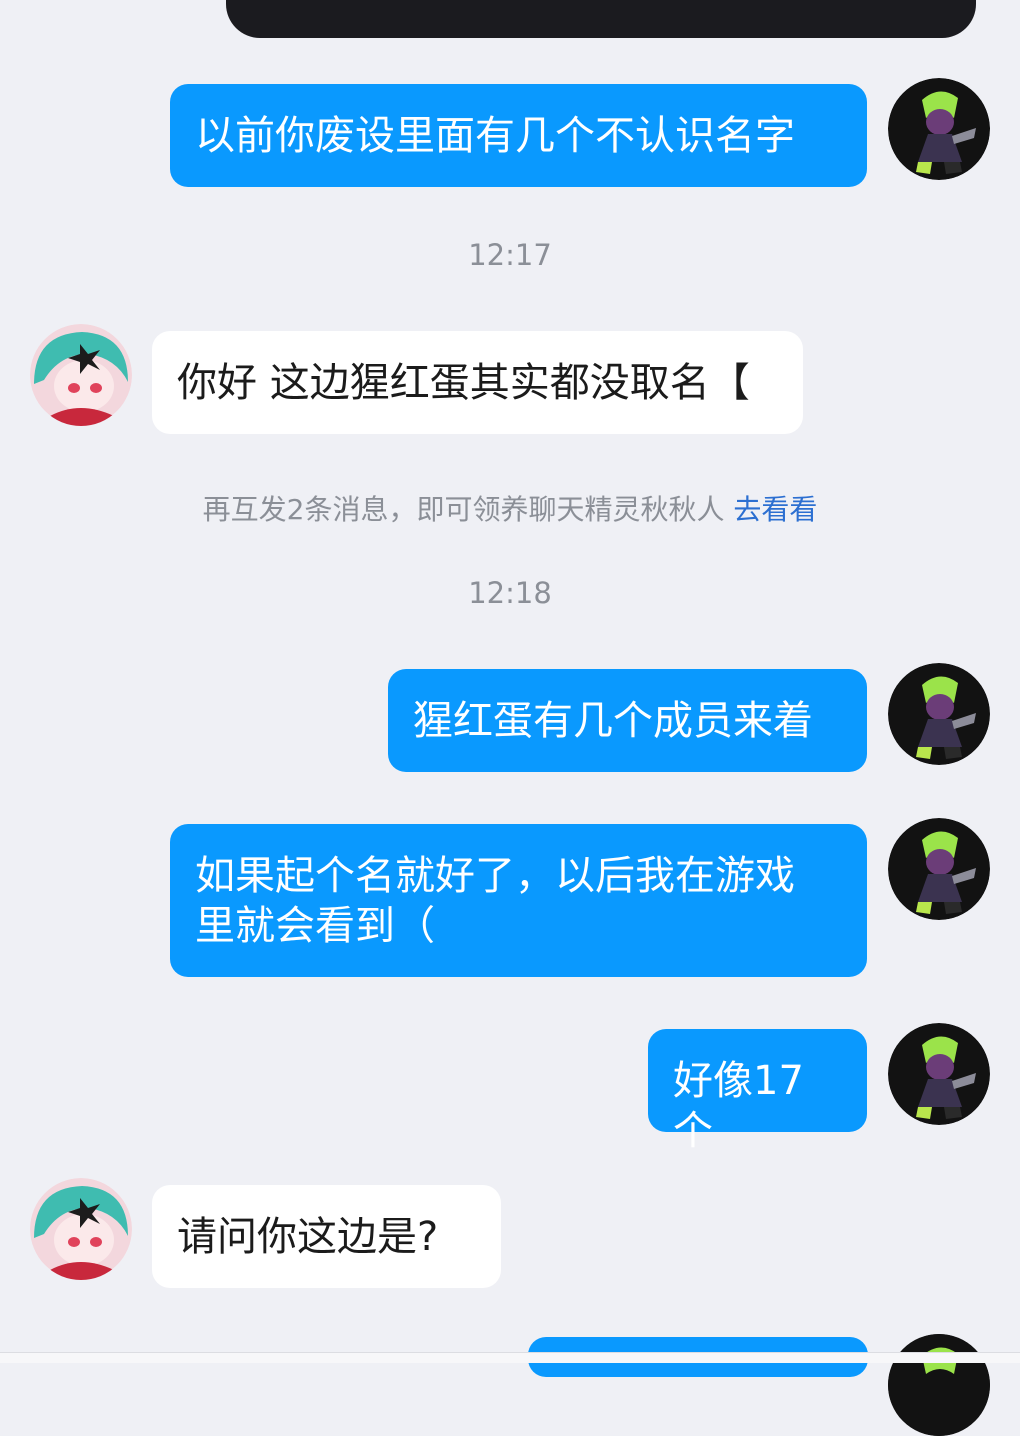 The height and width of the screenshot is (1436, 1020). What do you see at coordinates (510, 593) in the screenshot?
I see `timestamp: 12:18` at bounding box center [510, 593].